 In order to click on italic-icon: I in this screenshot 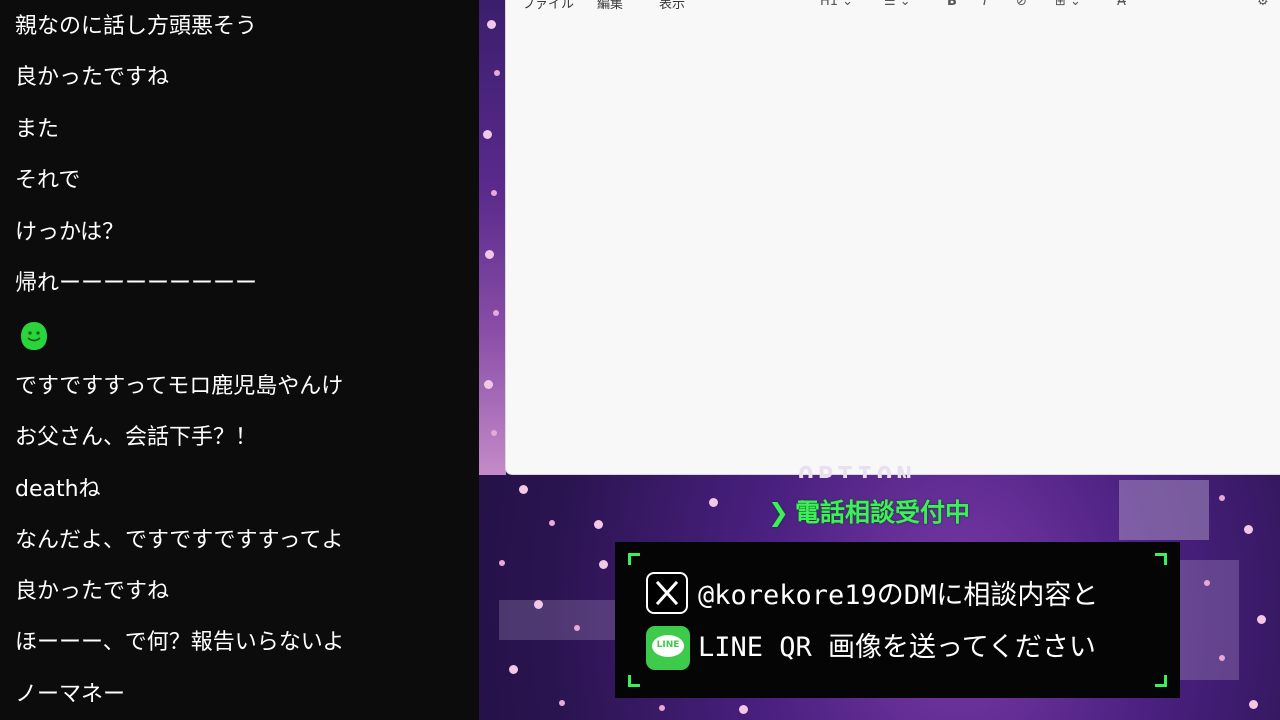, I will do `click(985, 4)`.